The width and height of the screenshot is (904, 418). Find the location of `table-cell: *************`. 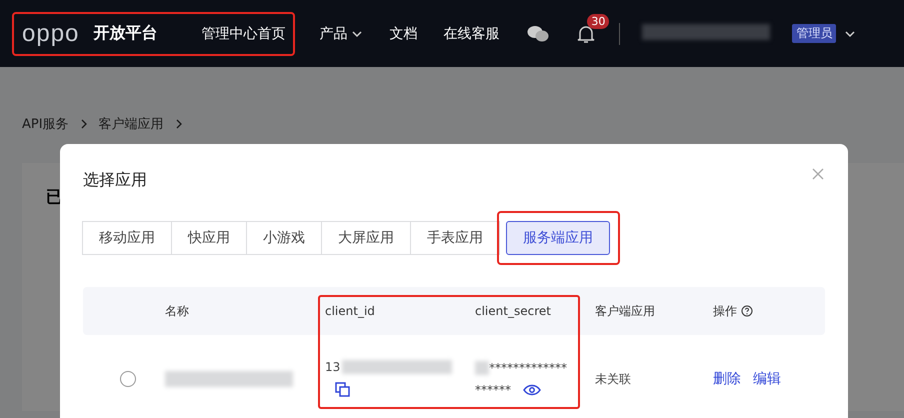

table-cell: ************* is located at coordinates (528, 368).